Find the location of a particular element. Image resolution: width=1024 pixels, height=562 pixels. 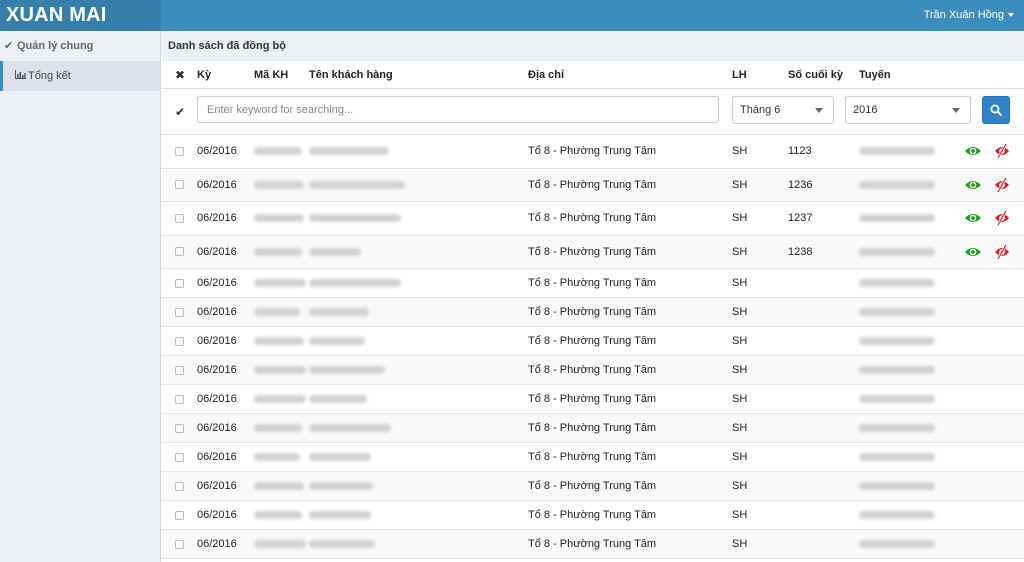

search-input is located at coordinates (458, 109).